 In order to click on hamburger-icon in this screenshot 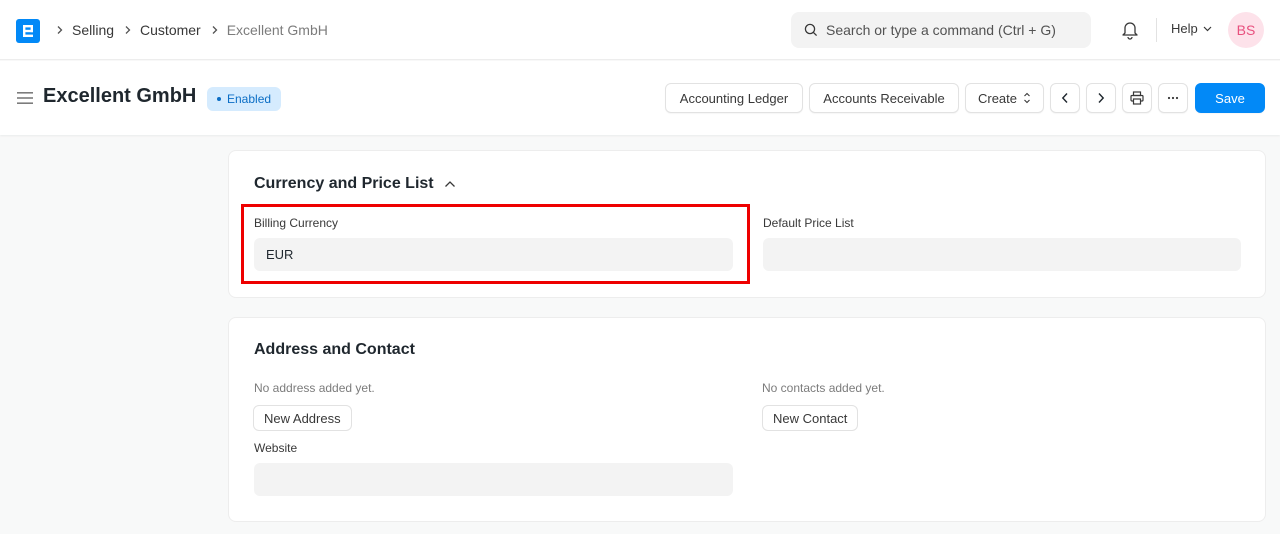, I will do `click(25, 98)`.